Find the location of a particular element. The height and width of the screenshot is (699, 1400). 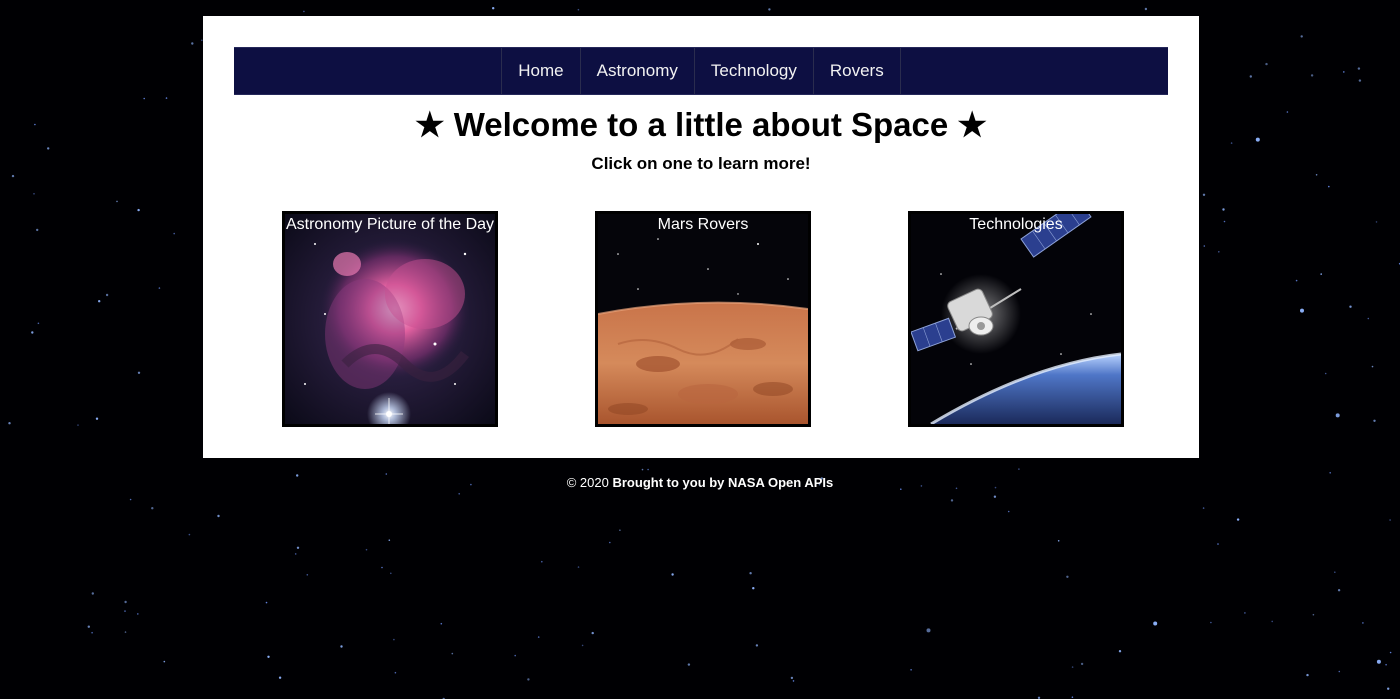

footer-copyright: © 2020 is located at coordinates (587, 482).